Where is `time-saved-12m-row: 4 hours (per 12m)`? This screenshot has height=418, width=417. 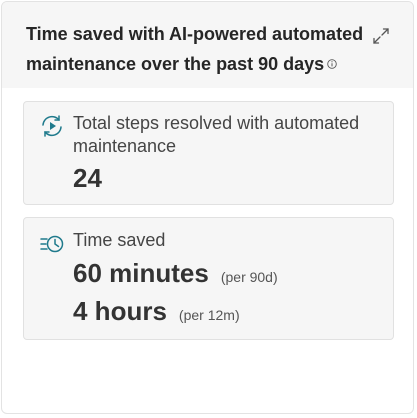 time-saved-12m-row: 4 hours (per 12m) is located at coordinates (156, 311).